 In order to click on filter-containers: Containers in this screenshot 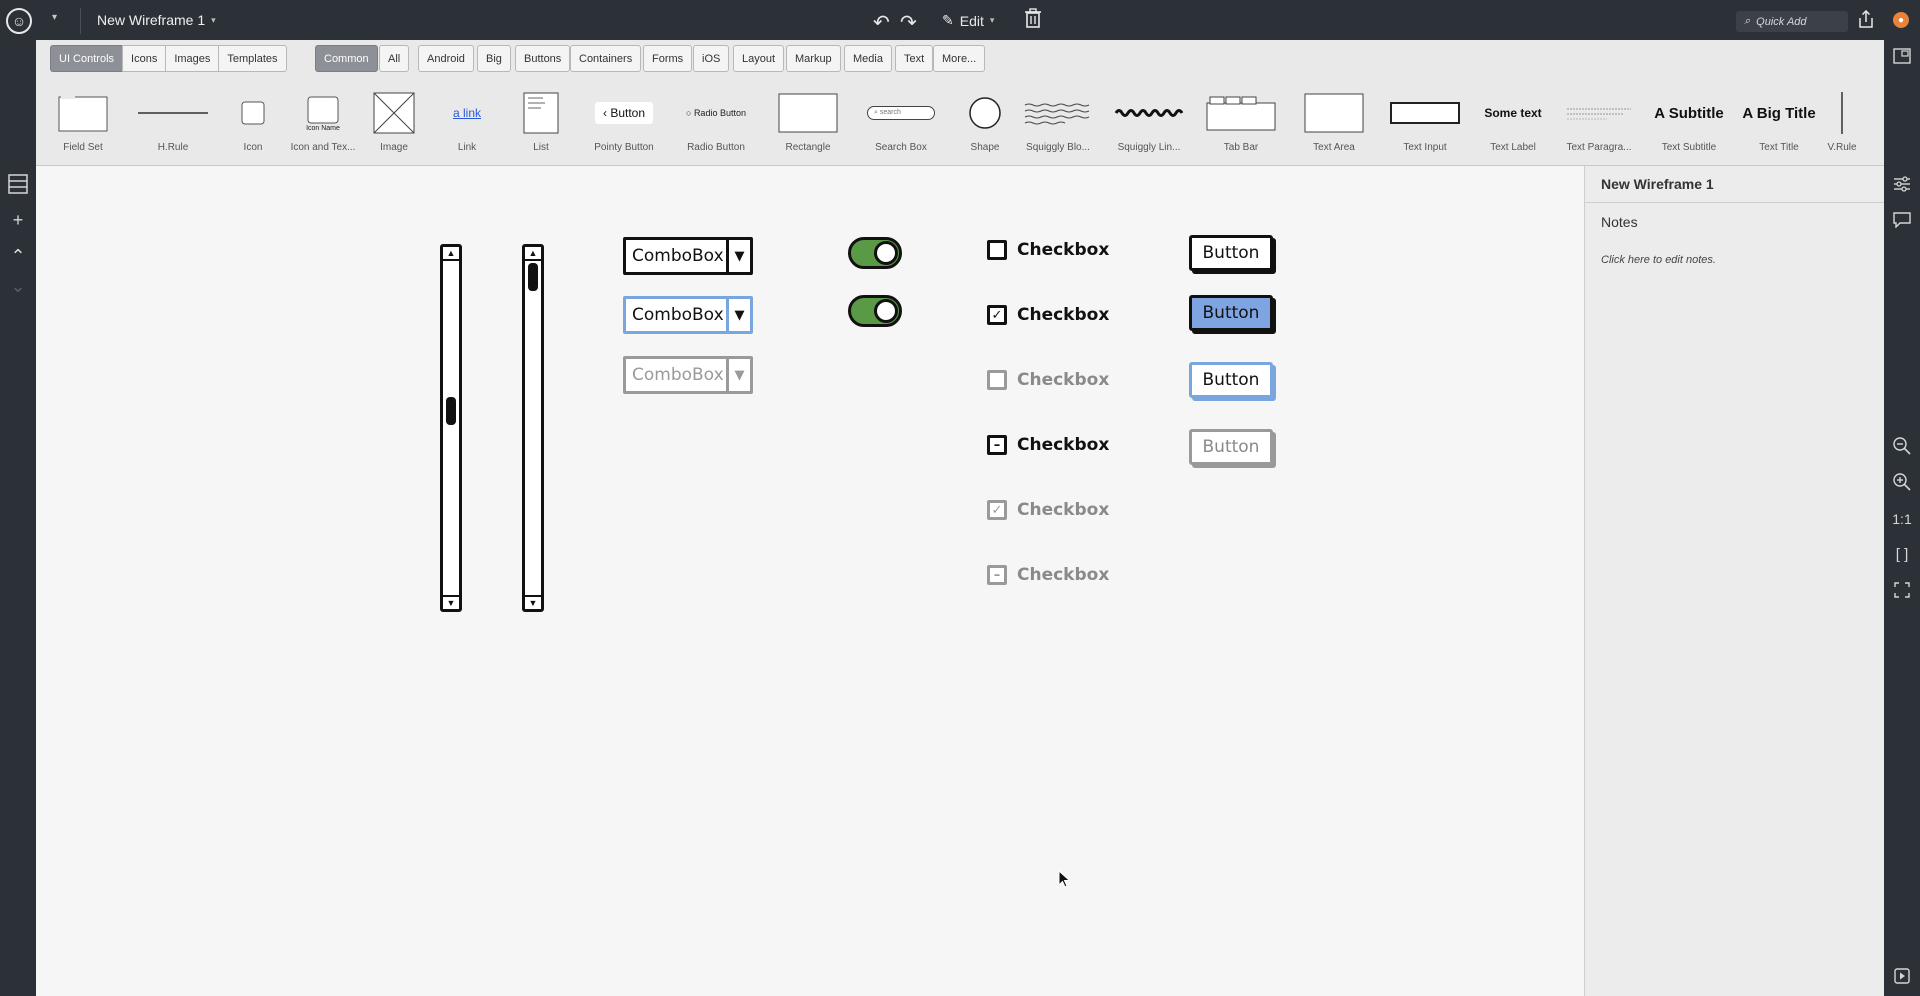, I will do `click(606, 58)`.